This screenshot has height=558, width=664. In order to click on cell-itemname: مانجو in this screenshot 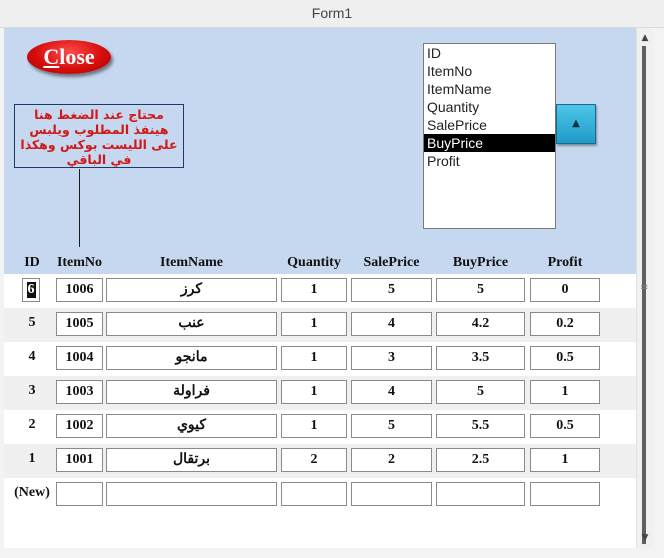, I will do `click(191, 358)`.